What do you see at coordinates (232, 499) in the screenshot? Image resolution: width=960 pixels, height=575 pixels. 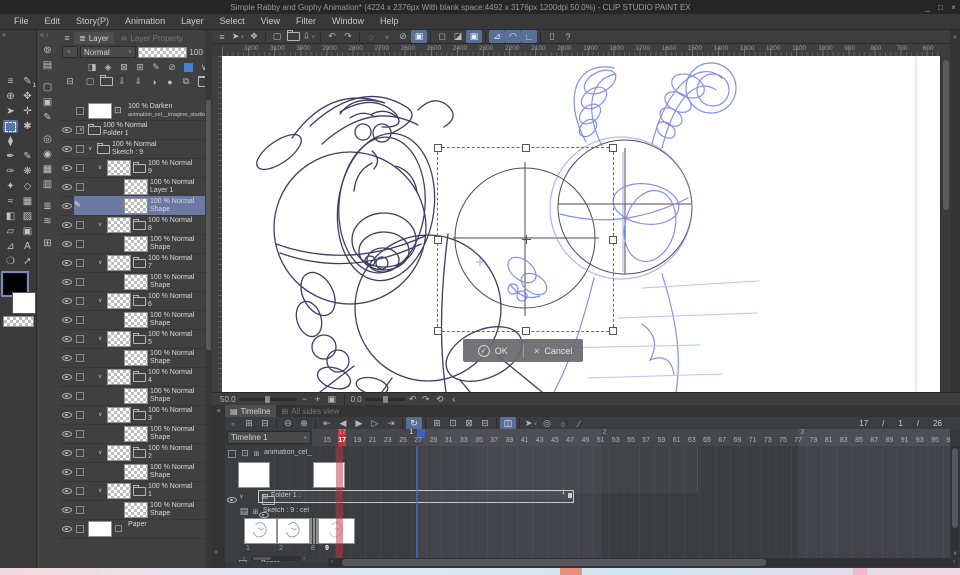 I see `track-folder1-visibility-icon` at bounding box center [232, 499].